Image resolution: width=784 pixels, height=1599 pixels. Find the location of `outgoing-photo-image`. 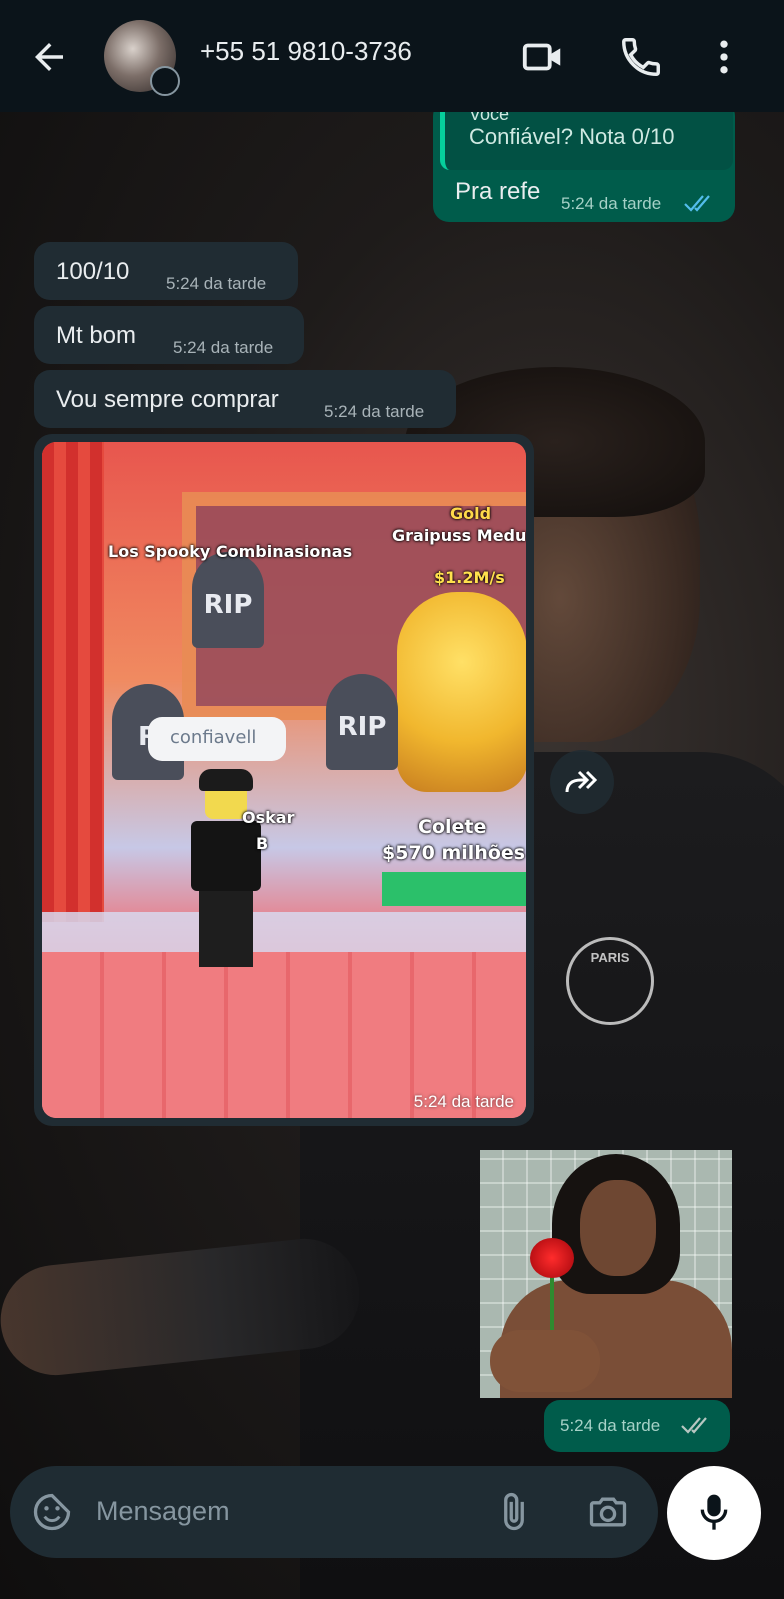

outgoing-photo-image is located at coordinates (606, 1274).